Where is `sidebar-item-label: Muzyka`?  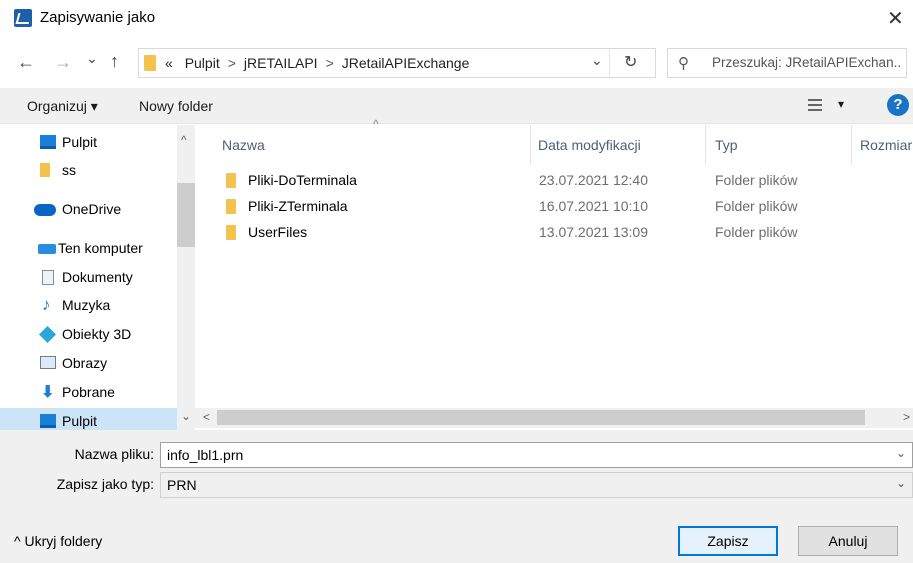
sidebar-item-label: Muzyka is located at coordinates (86, 305).